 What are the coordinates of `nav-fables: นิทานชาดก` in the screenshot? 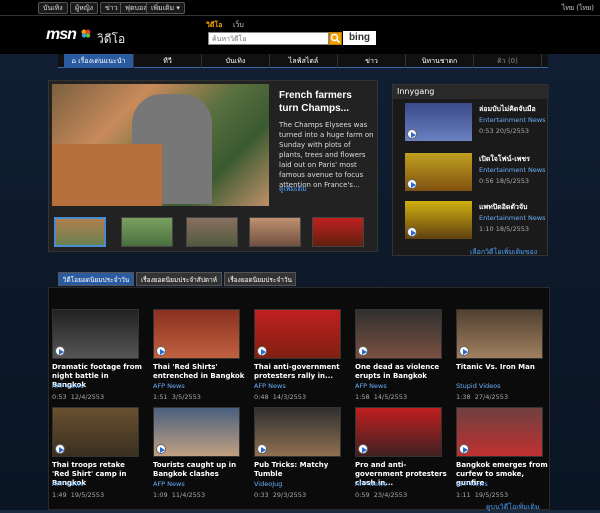 It's located at (440, 61).